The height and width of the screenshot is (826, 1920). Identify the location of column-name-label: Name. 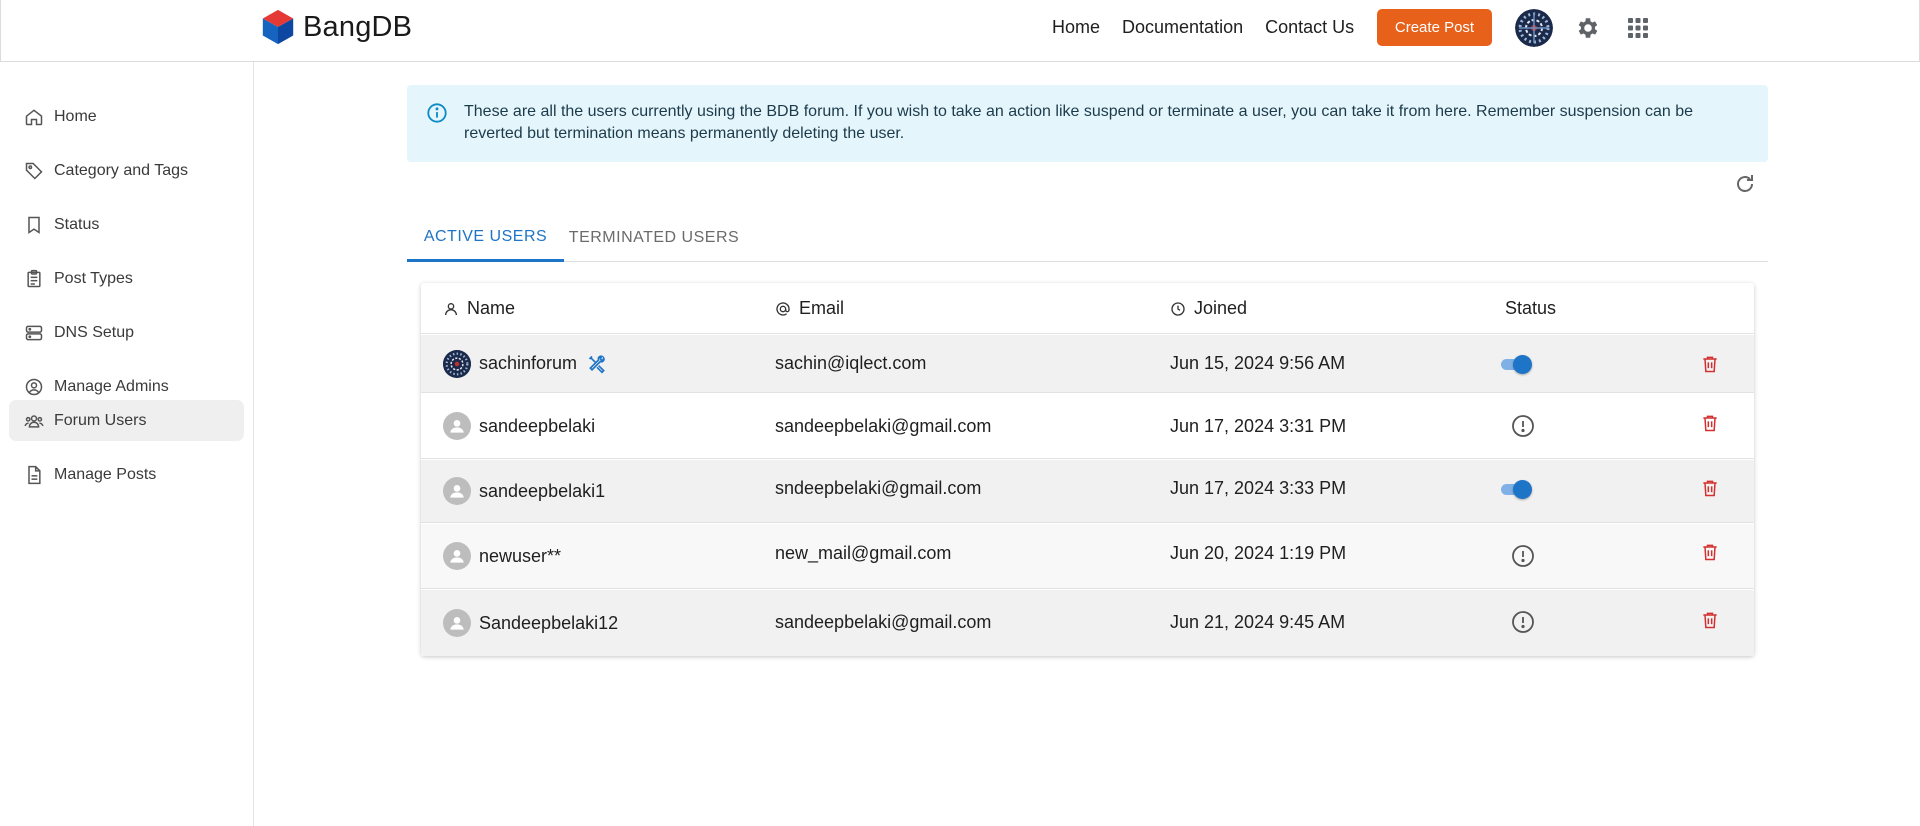
(491, 308).